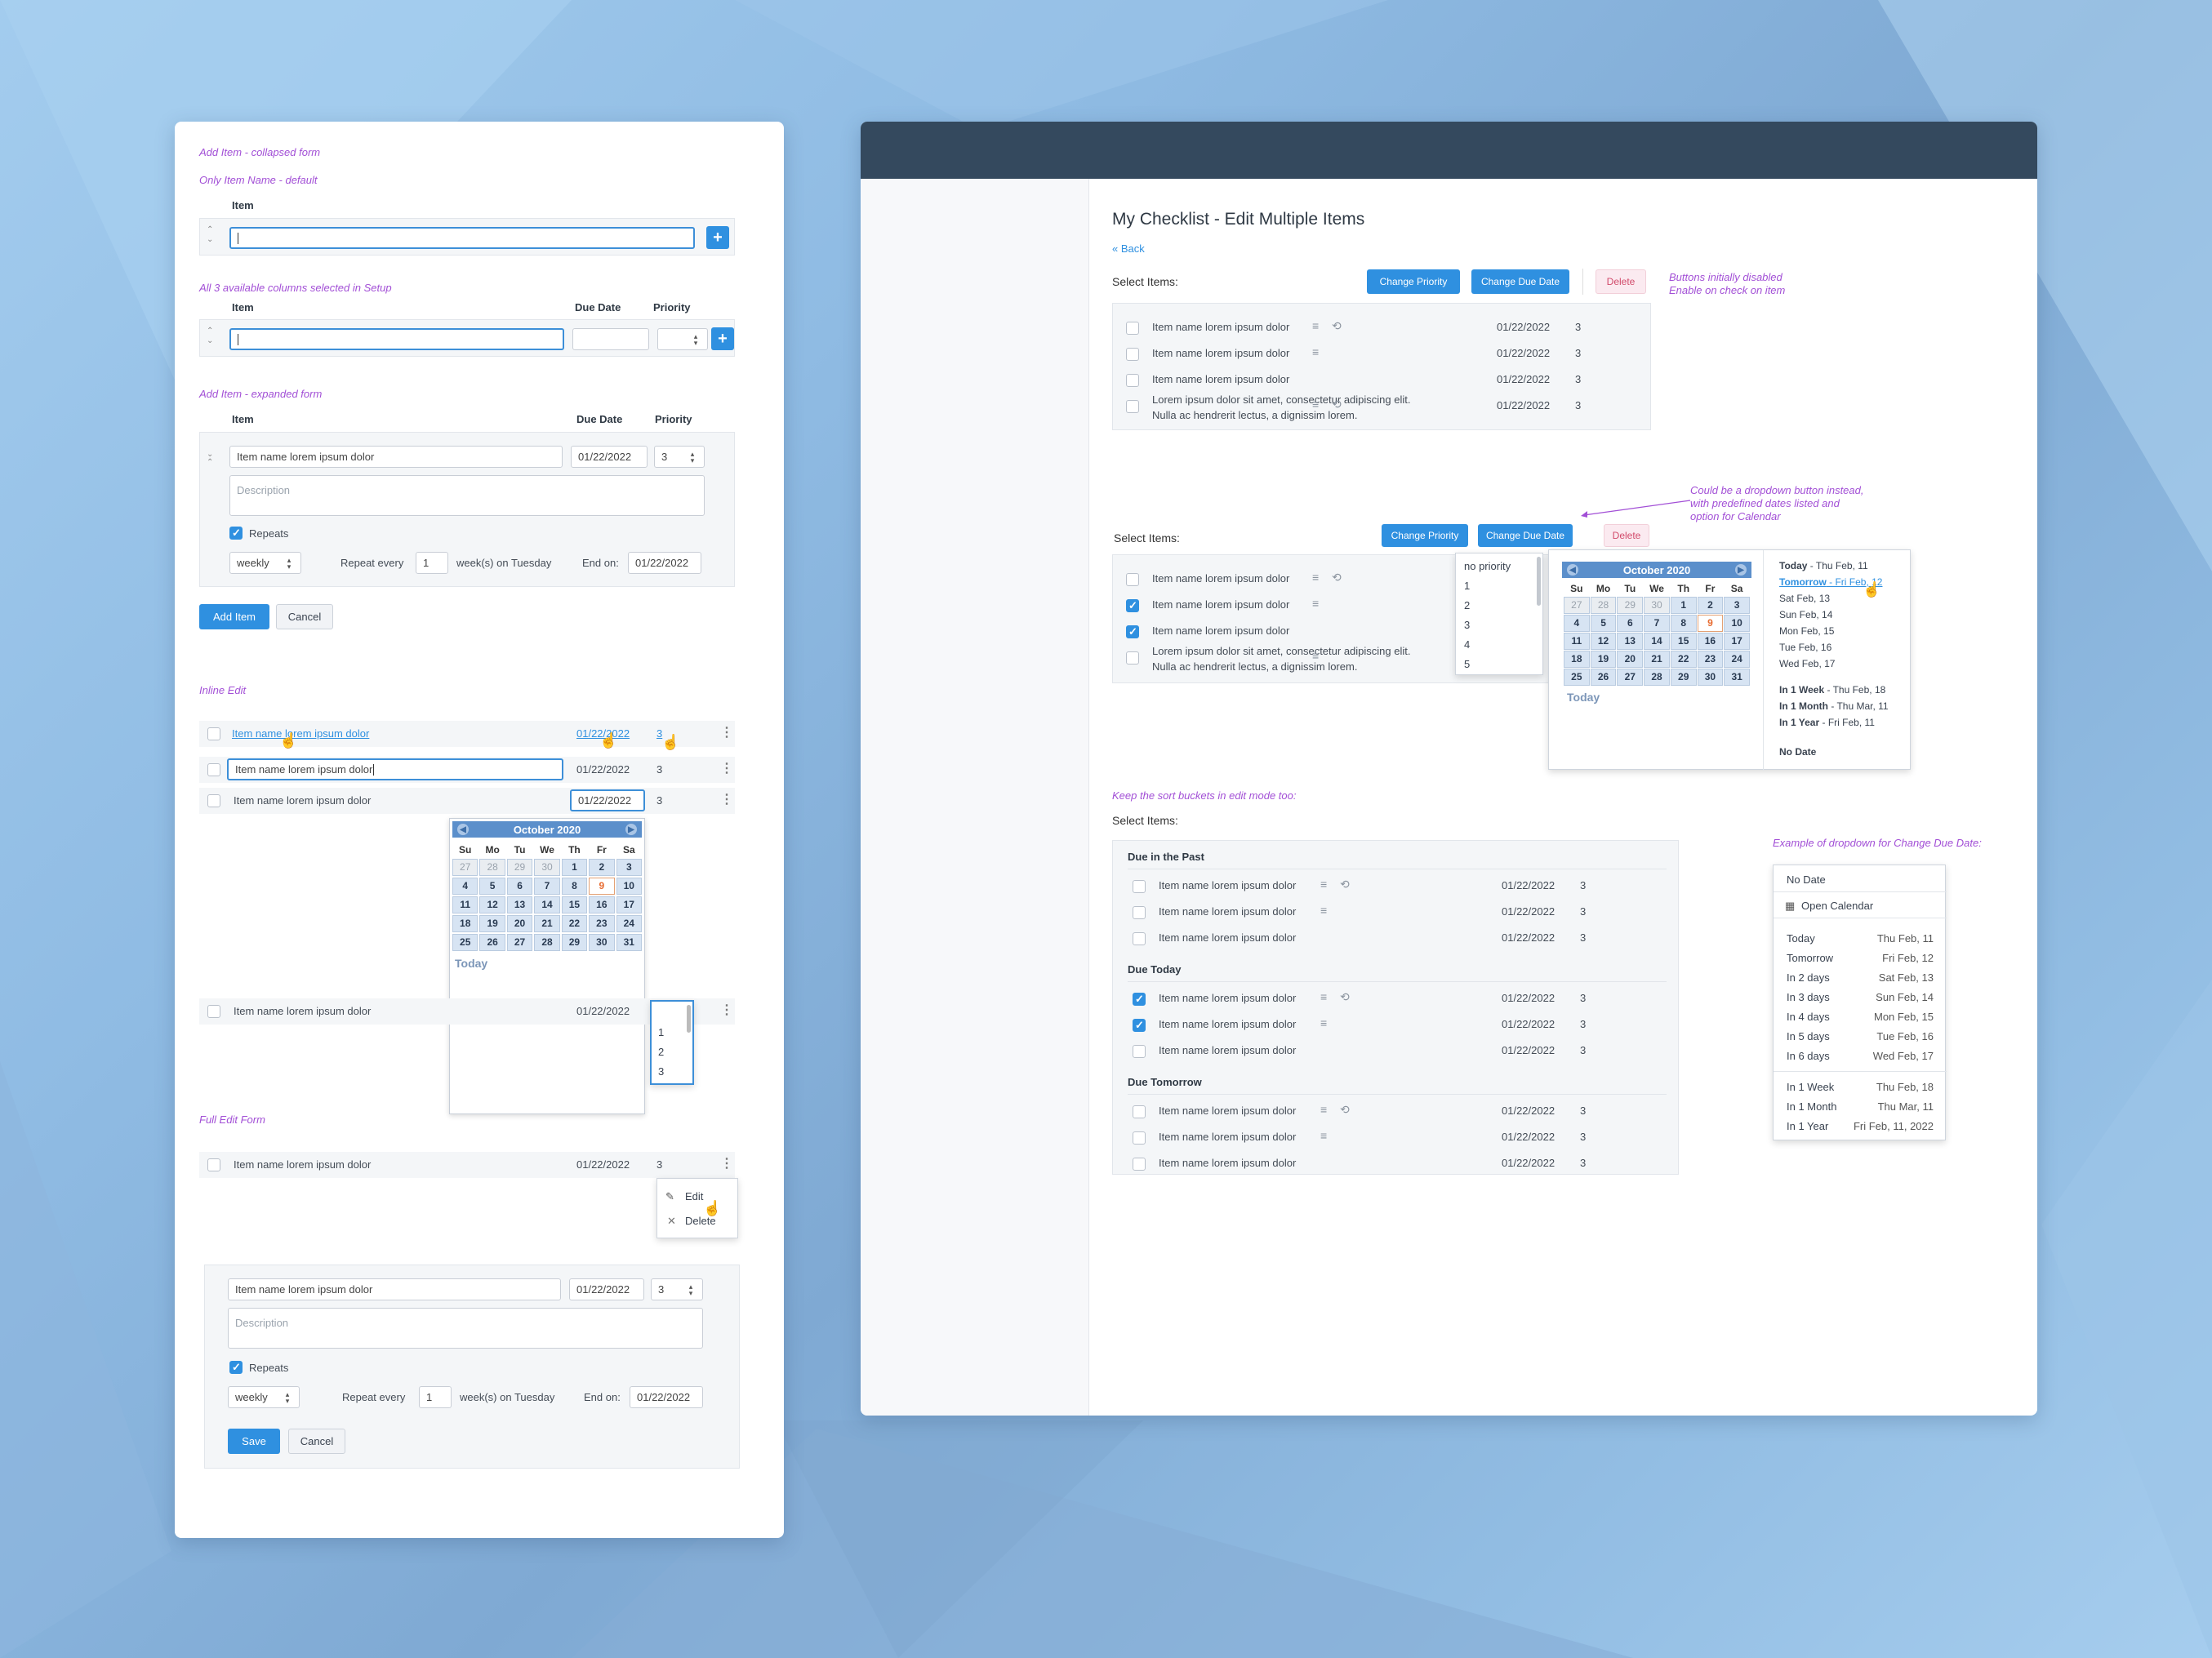 This screenshot has width=2212, height=1658. What do you see at coordinates (1603, 641) in the screenshot?
I see `calendar-day: 12` at bounding box center [1603, 641].